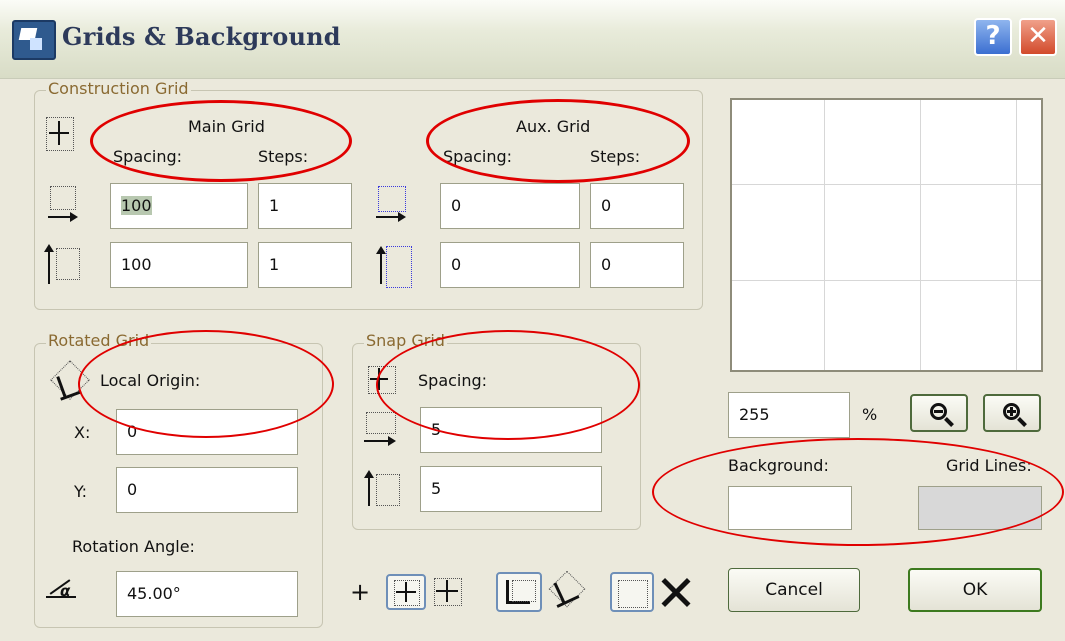  Describe the element at coordinates (1038, 37) in the screenshot. I see `close-button: ✕` at that location.